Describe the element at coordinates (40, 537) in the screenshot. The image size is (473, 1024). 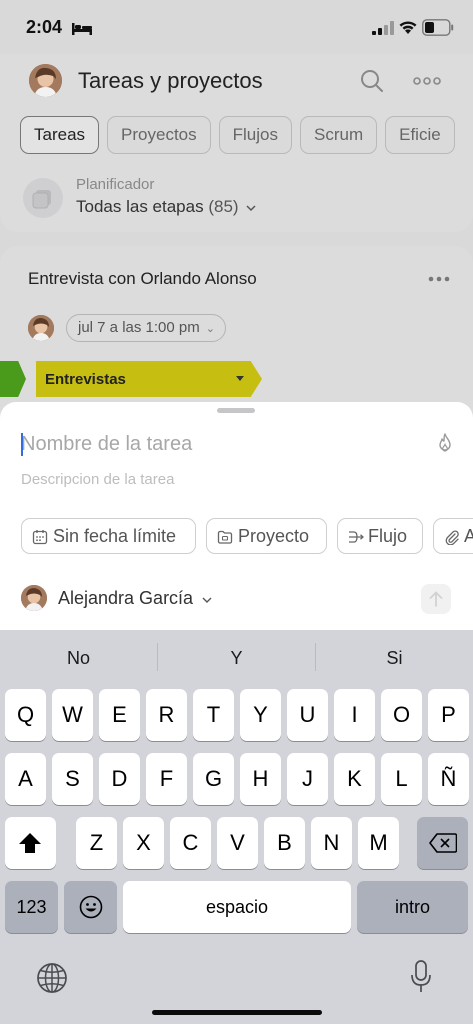
I see `calendar-icon` at that location.